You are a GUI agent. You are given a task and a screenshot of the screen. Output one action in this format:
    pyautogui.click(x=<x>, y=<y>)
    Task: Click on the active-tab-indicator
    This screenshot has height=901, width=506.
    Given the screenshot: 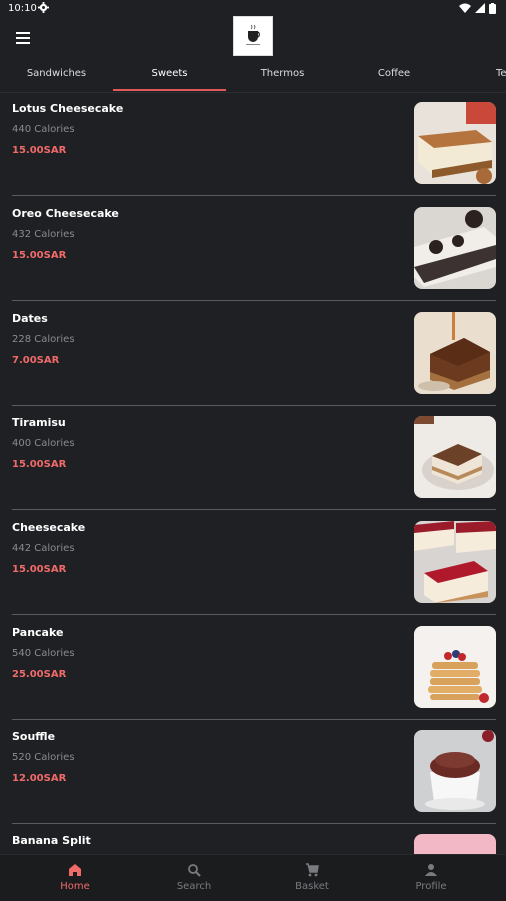 What is the action you would take?
    pyautogui.click(x=169, y=90)
    